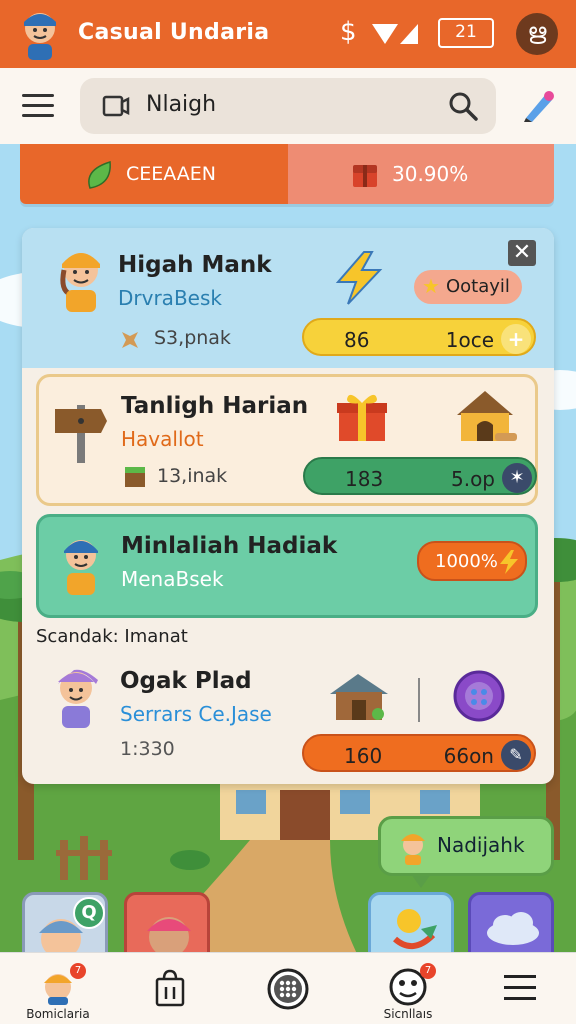 Image resolution: width=576 pixels, height=1024 pixels. Describe the element at coordinates (395, 34) in the screenshot. I see `signal-icon` at that location.